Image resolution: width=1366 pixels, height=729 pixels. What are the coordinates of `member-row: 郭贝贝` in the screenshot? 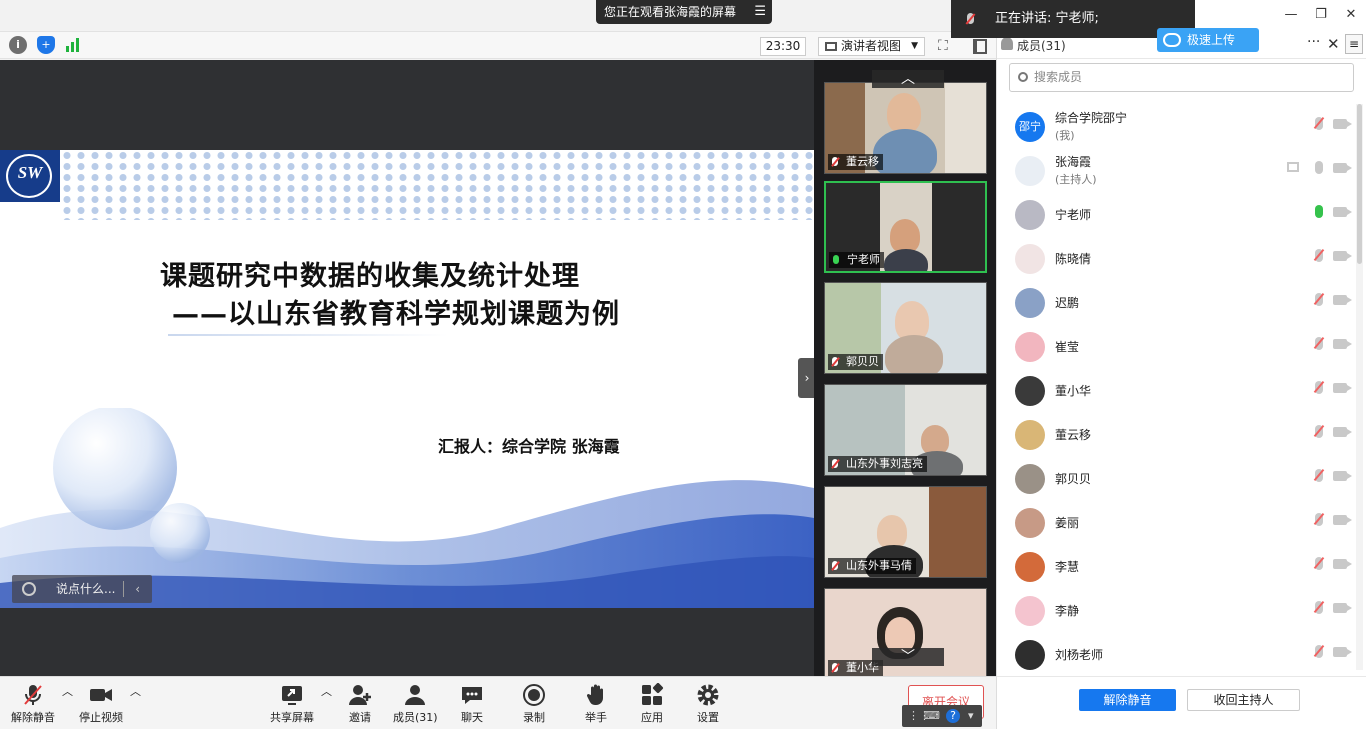 It's located at (1176, 478).